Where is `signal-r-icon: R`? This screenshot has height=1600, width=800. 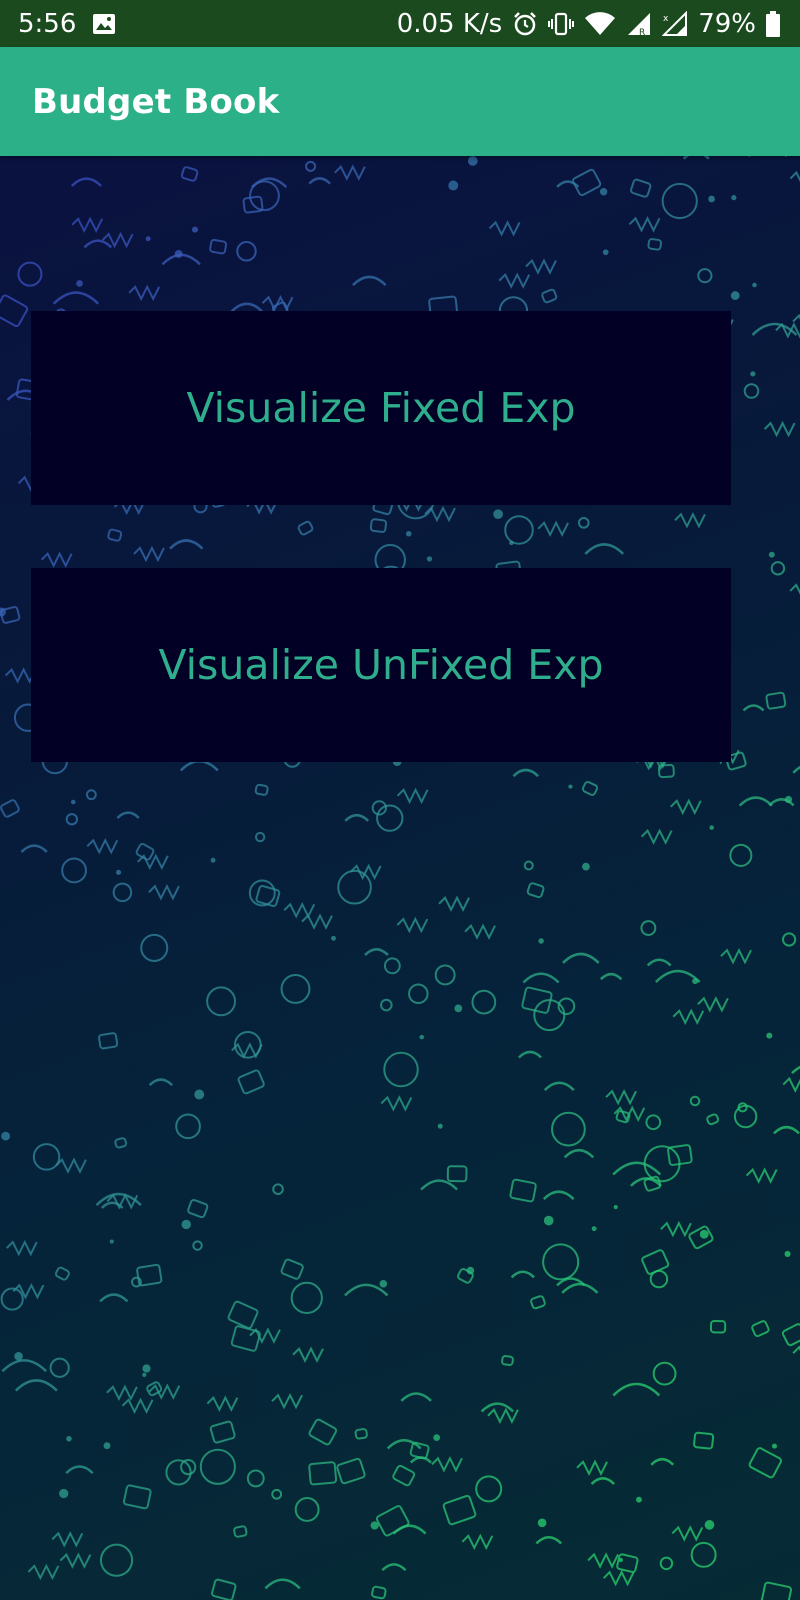 signal-r-icon: R is located at coordinates (639, 24).